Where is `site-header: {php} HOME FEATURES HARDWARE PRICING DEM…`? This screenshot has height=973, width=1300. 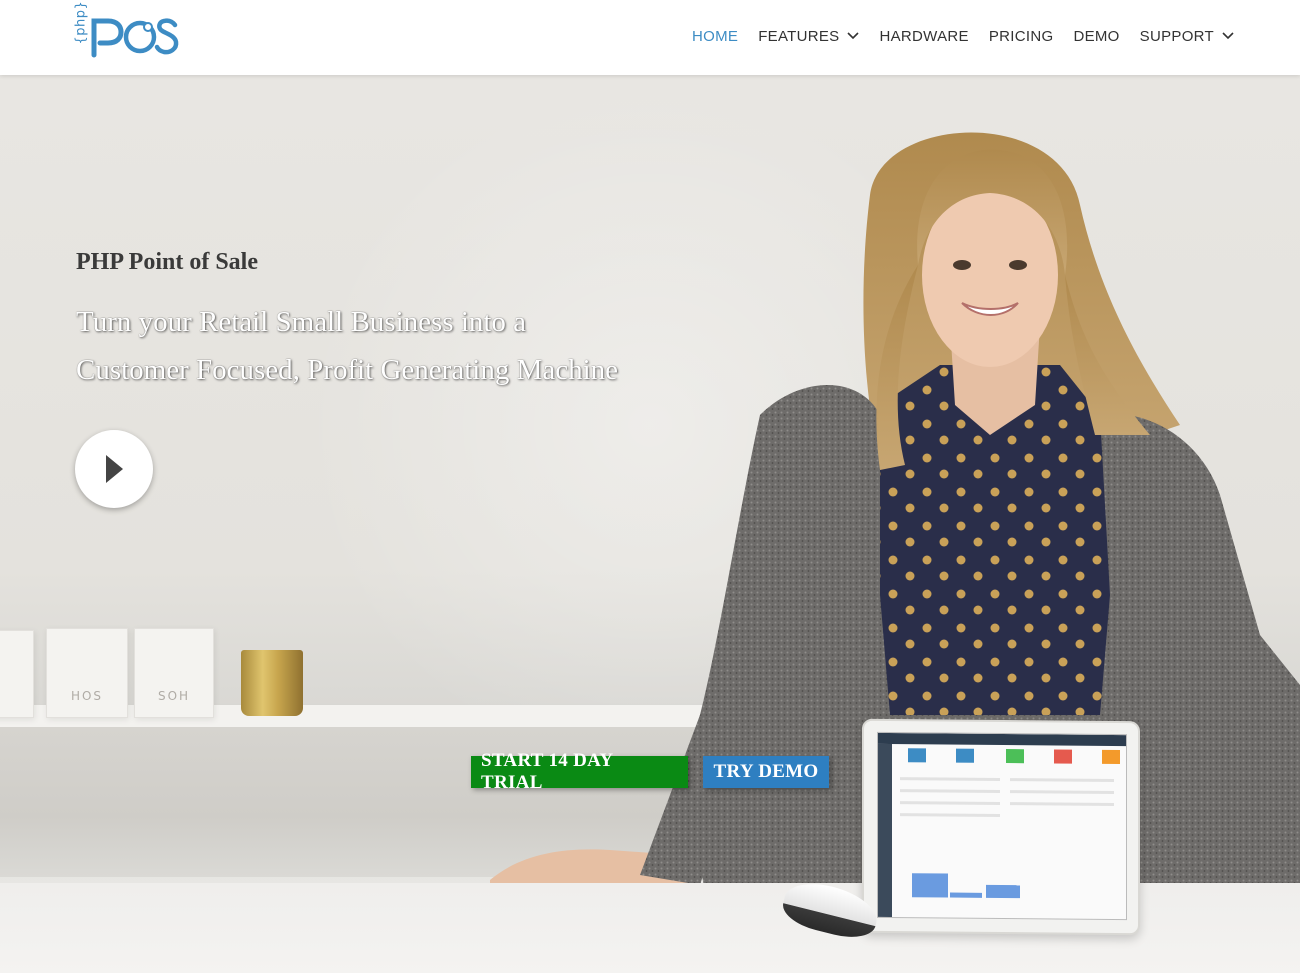
site-header: {php} HOME FEATURES HARDWARE PRICING DEM… is located at coordinates (650, 37).